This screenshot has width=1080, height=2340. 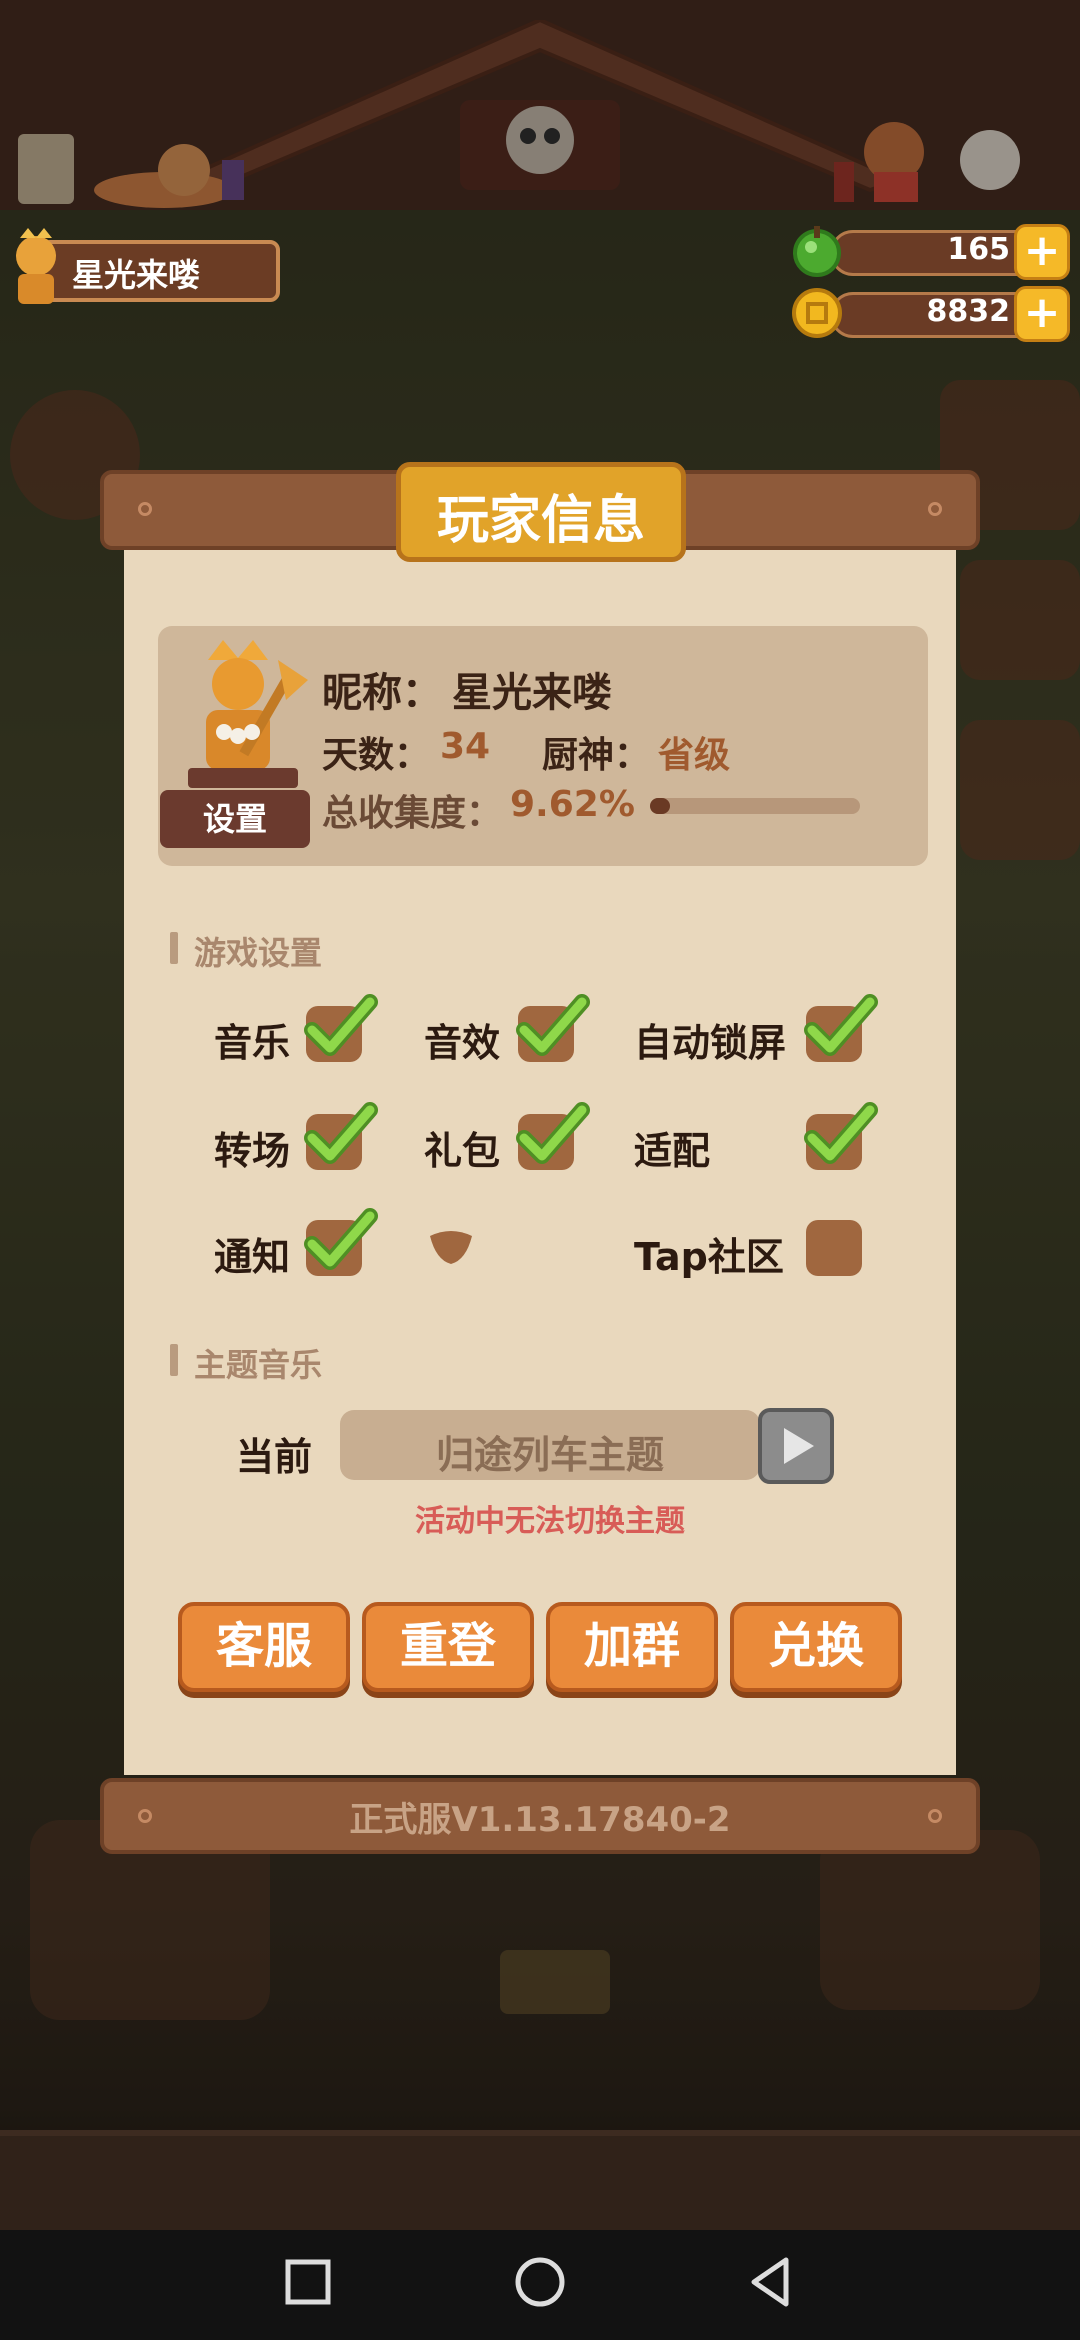 I want to click on player-avatar-icon, so click(x=36, y=266).